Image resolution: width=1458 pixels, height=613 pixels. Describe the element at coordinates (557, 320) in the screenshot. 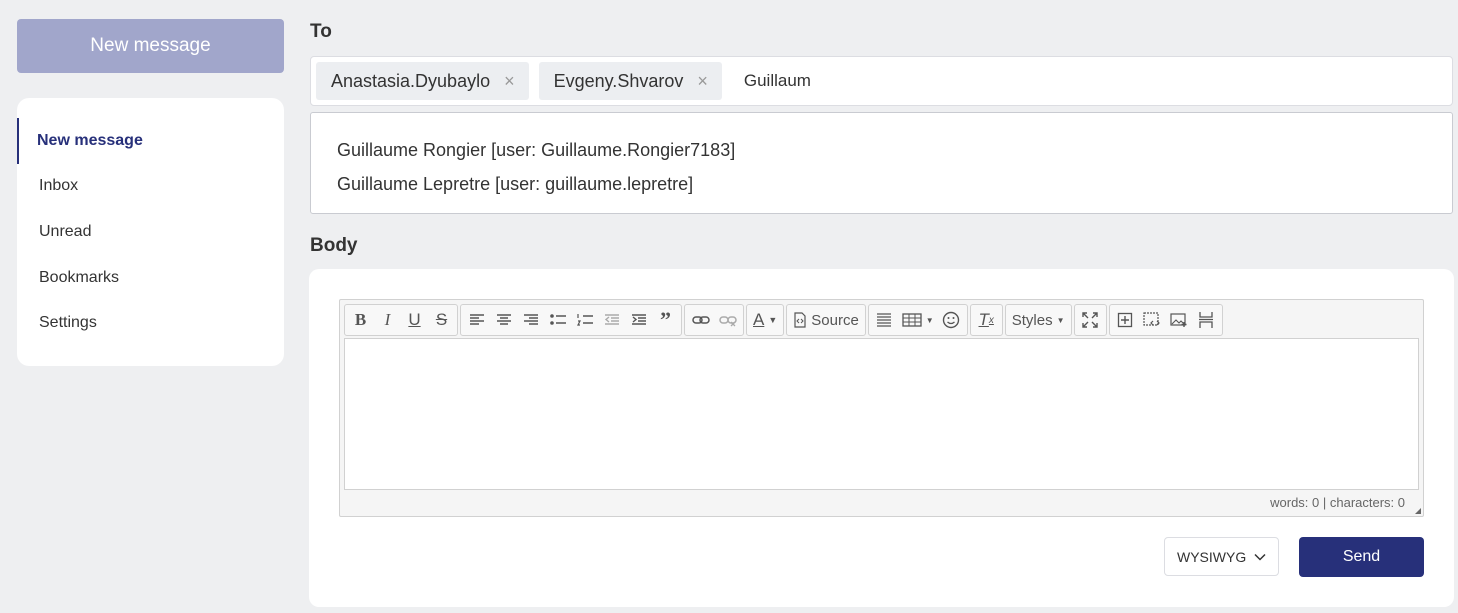

I see `bulleted-list-icon` at that location.